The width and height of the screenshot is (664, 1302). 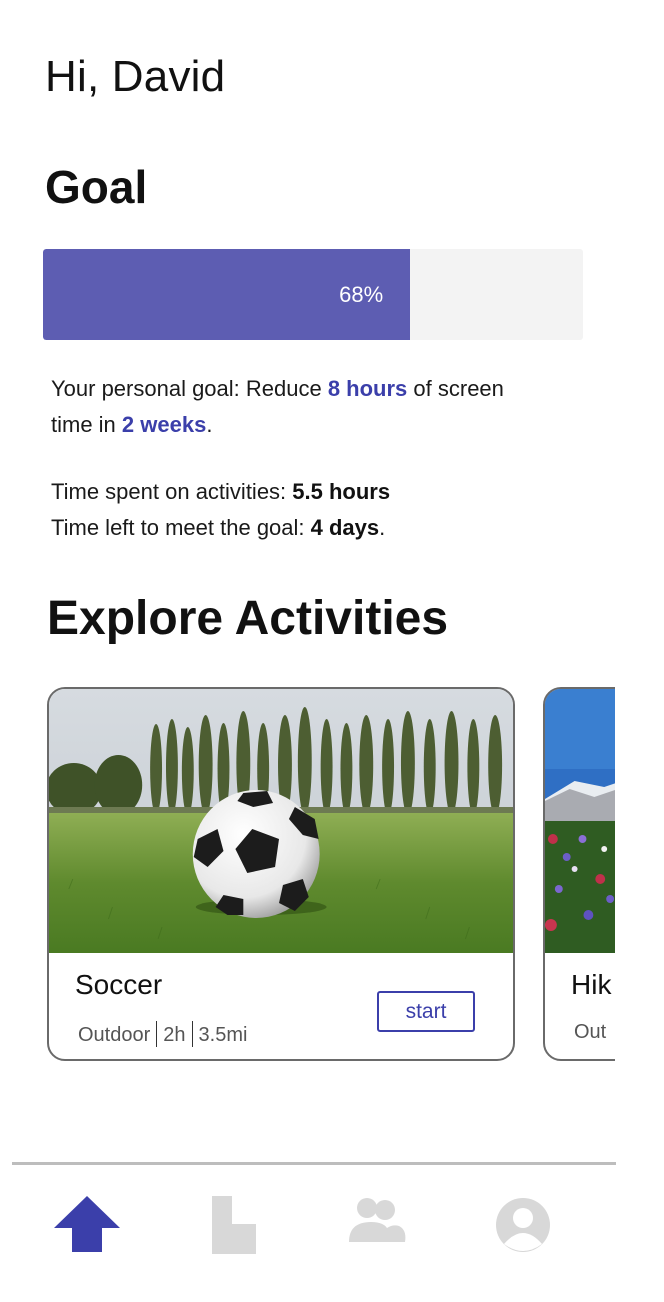 I want to click on time-left-suffix: ., so click(x=382, y=527).